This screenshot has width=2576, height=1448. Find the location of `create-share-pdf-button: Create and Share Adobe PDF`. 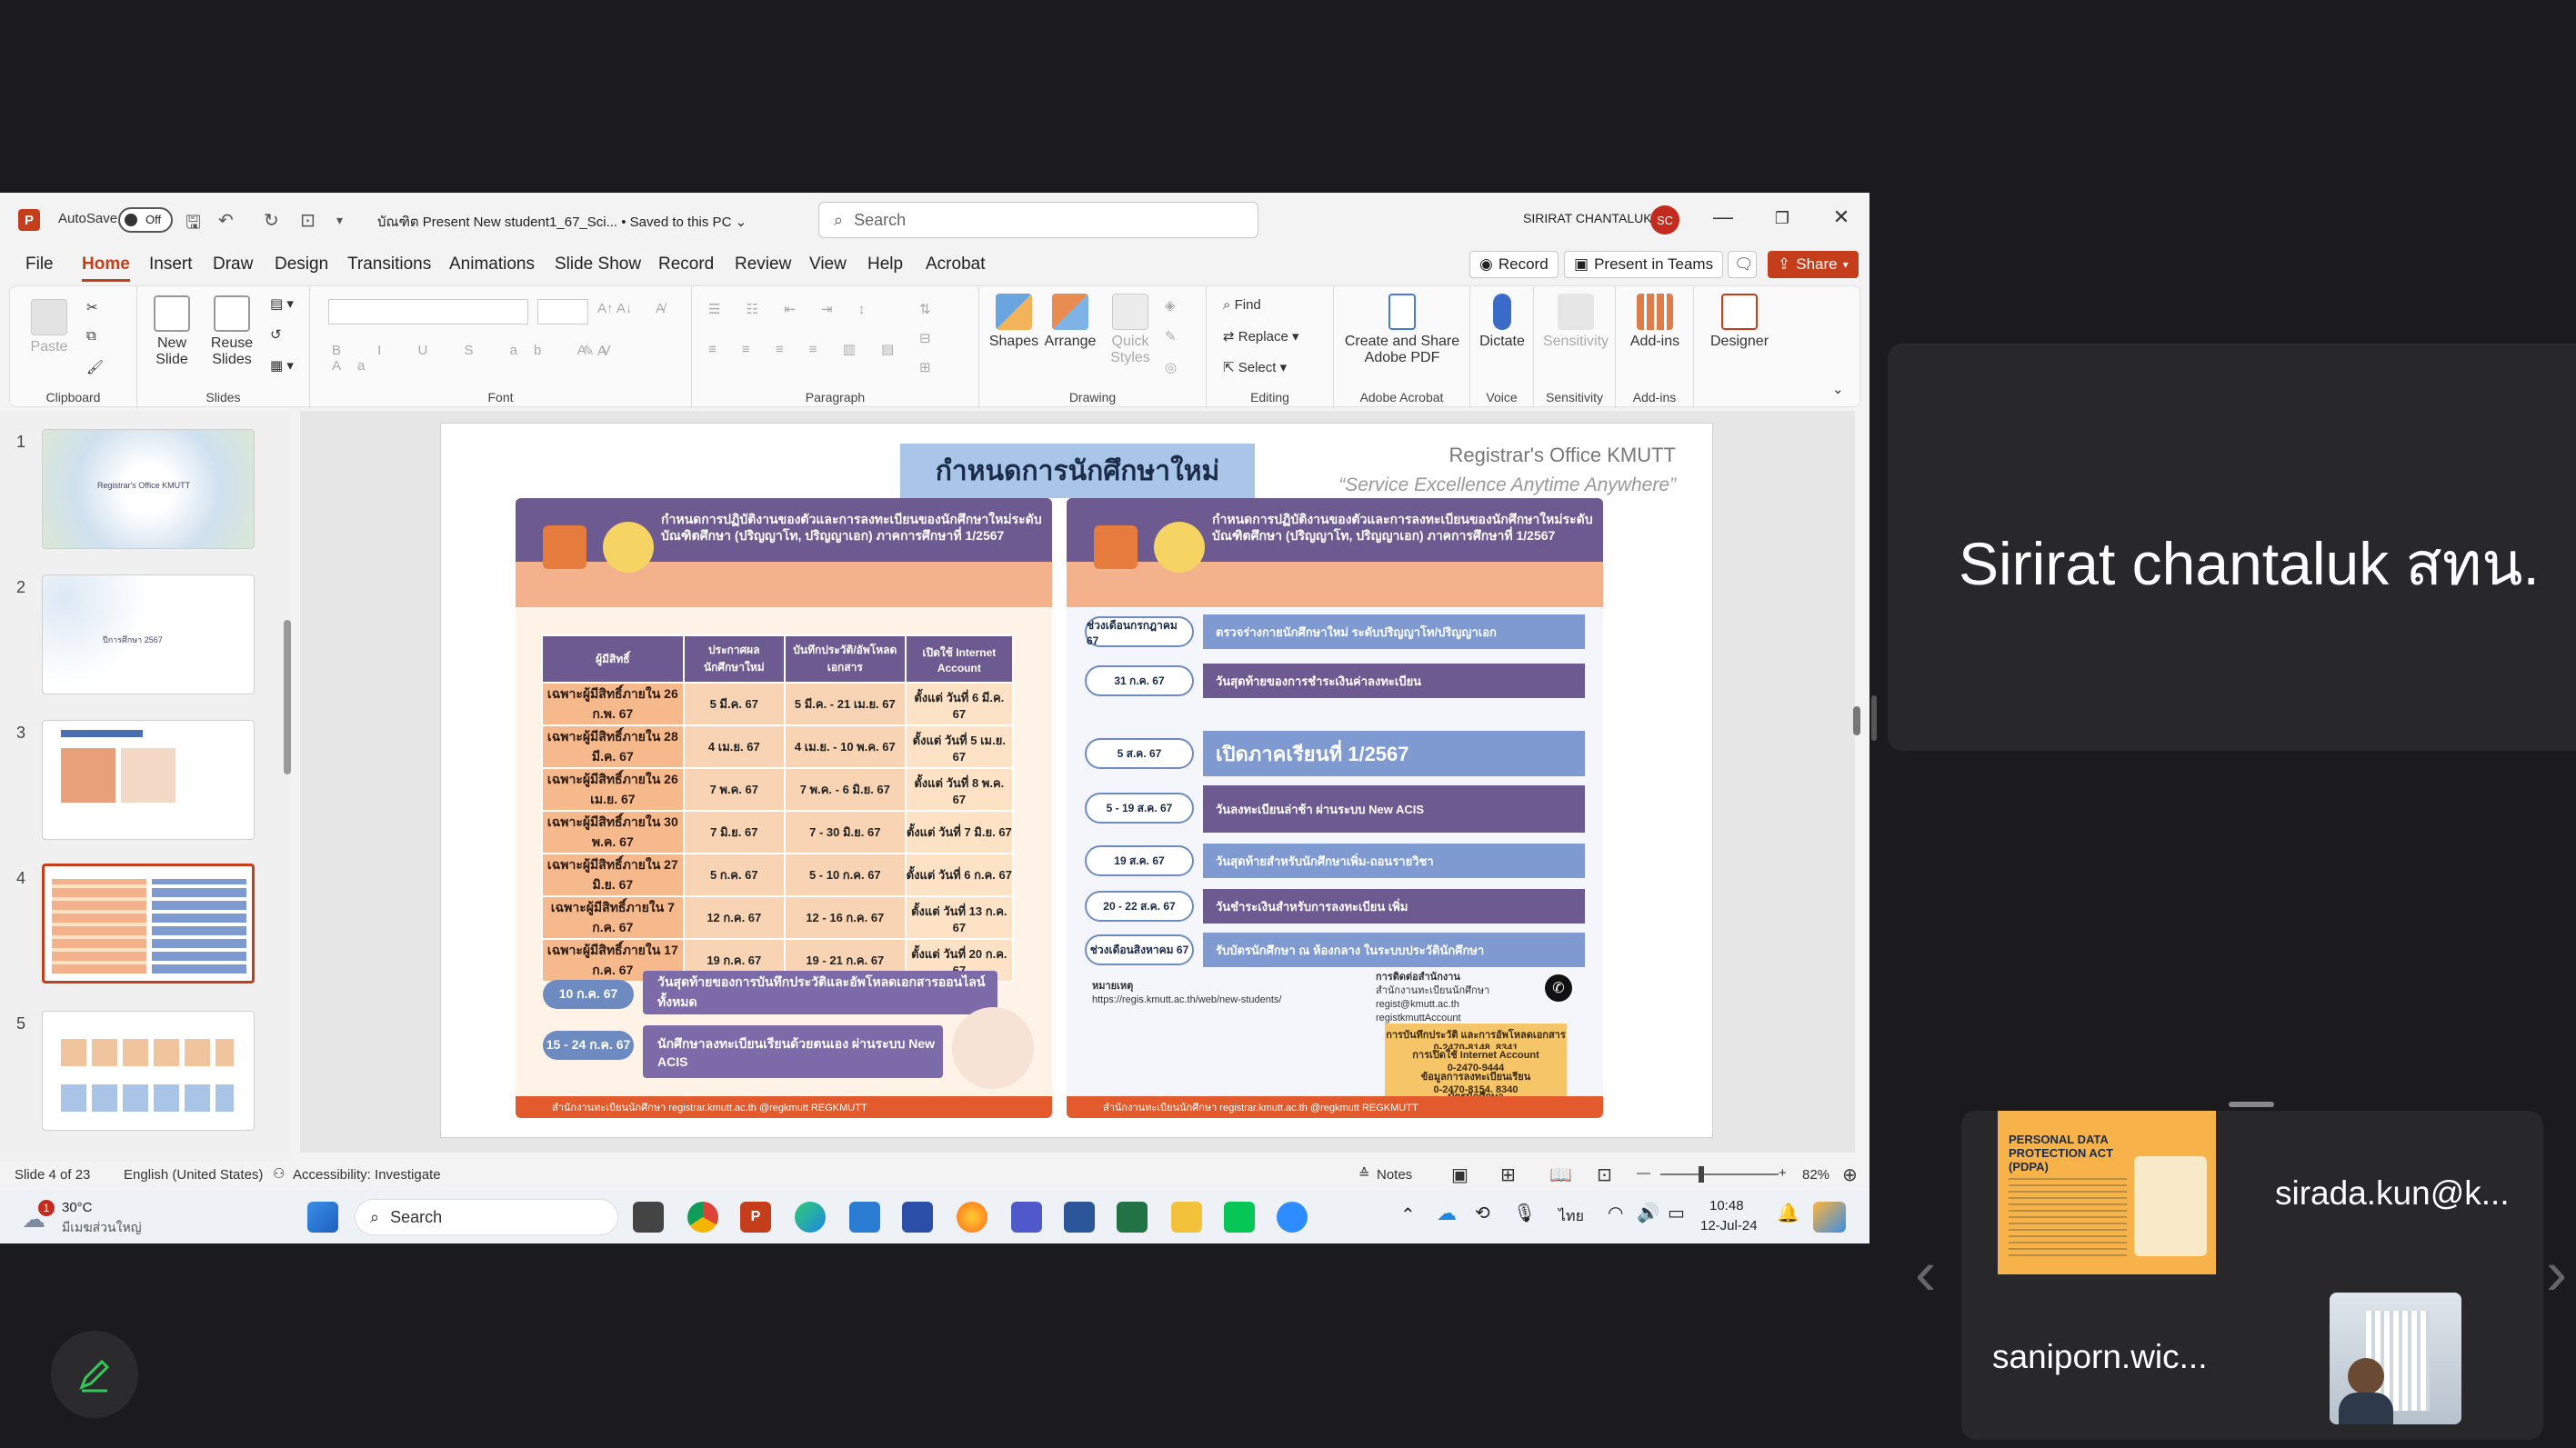

create-share-pdf-button: Create and Share Adobe PDF is located at coordinates (1402, 330).